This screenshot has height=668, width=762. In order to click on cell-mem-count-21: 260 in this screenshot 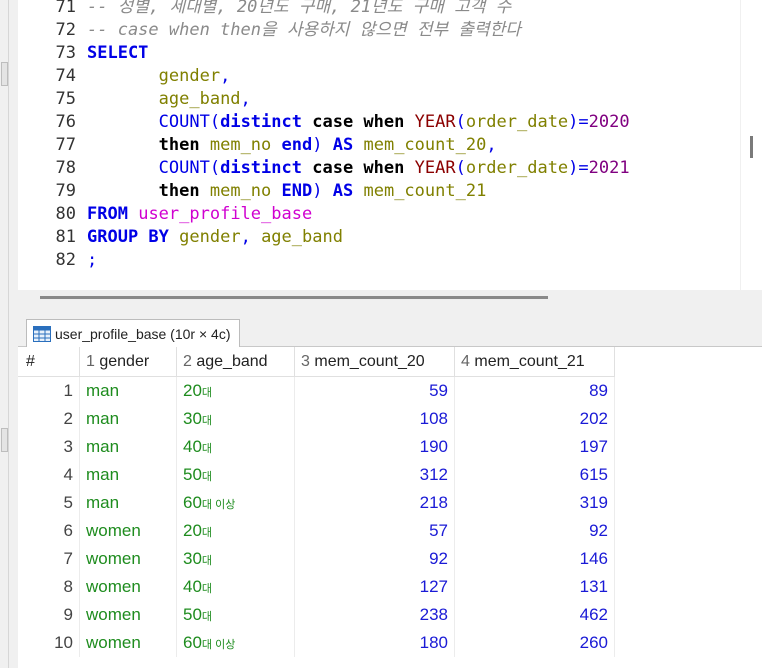, I will do `click(534, 643)`.